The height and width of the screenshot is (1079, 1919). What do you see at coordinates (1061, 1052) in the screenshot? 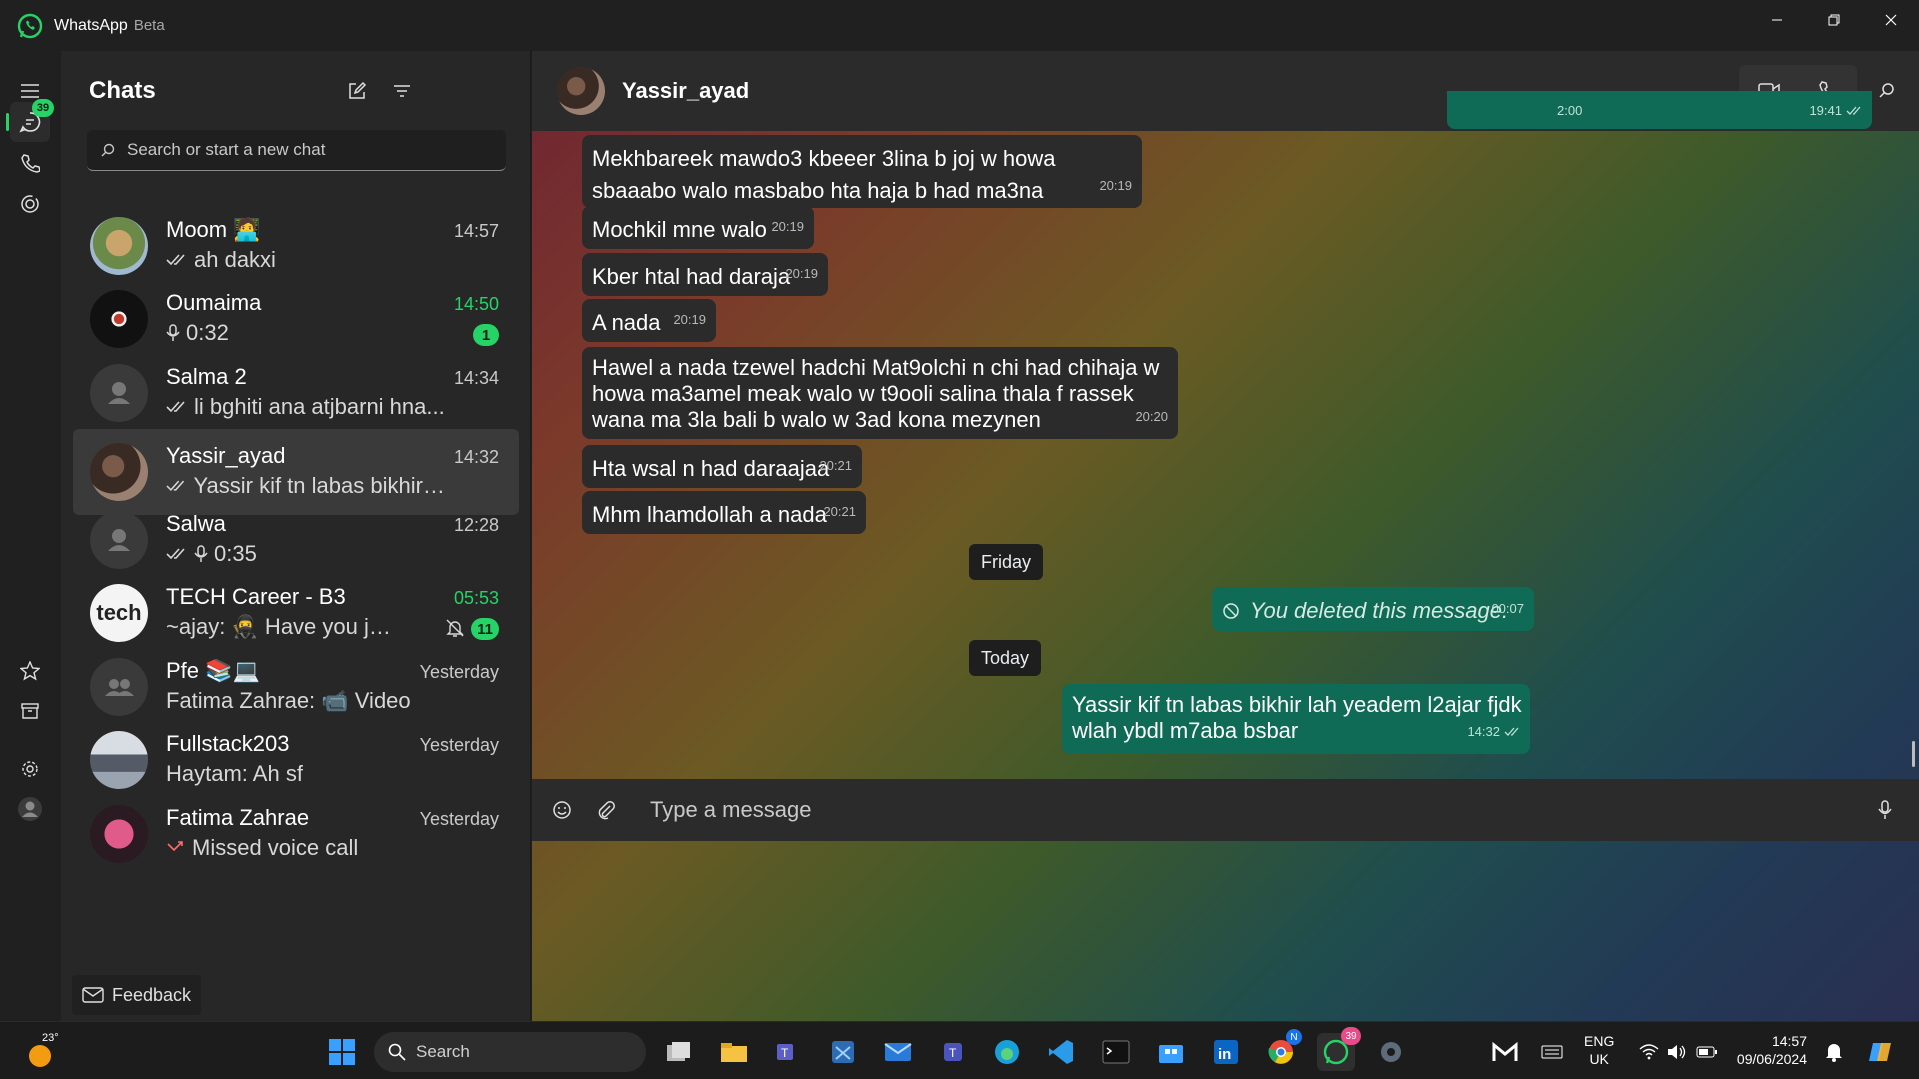
I see `vscode-icon` at bounding box center [1061, 1052].